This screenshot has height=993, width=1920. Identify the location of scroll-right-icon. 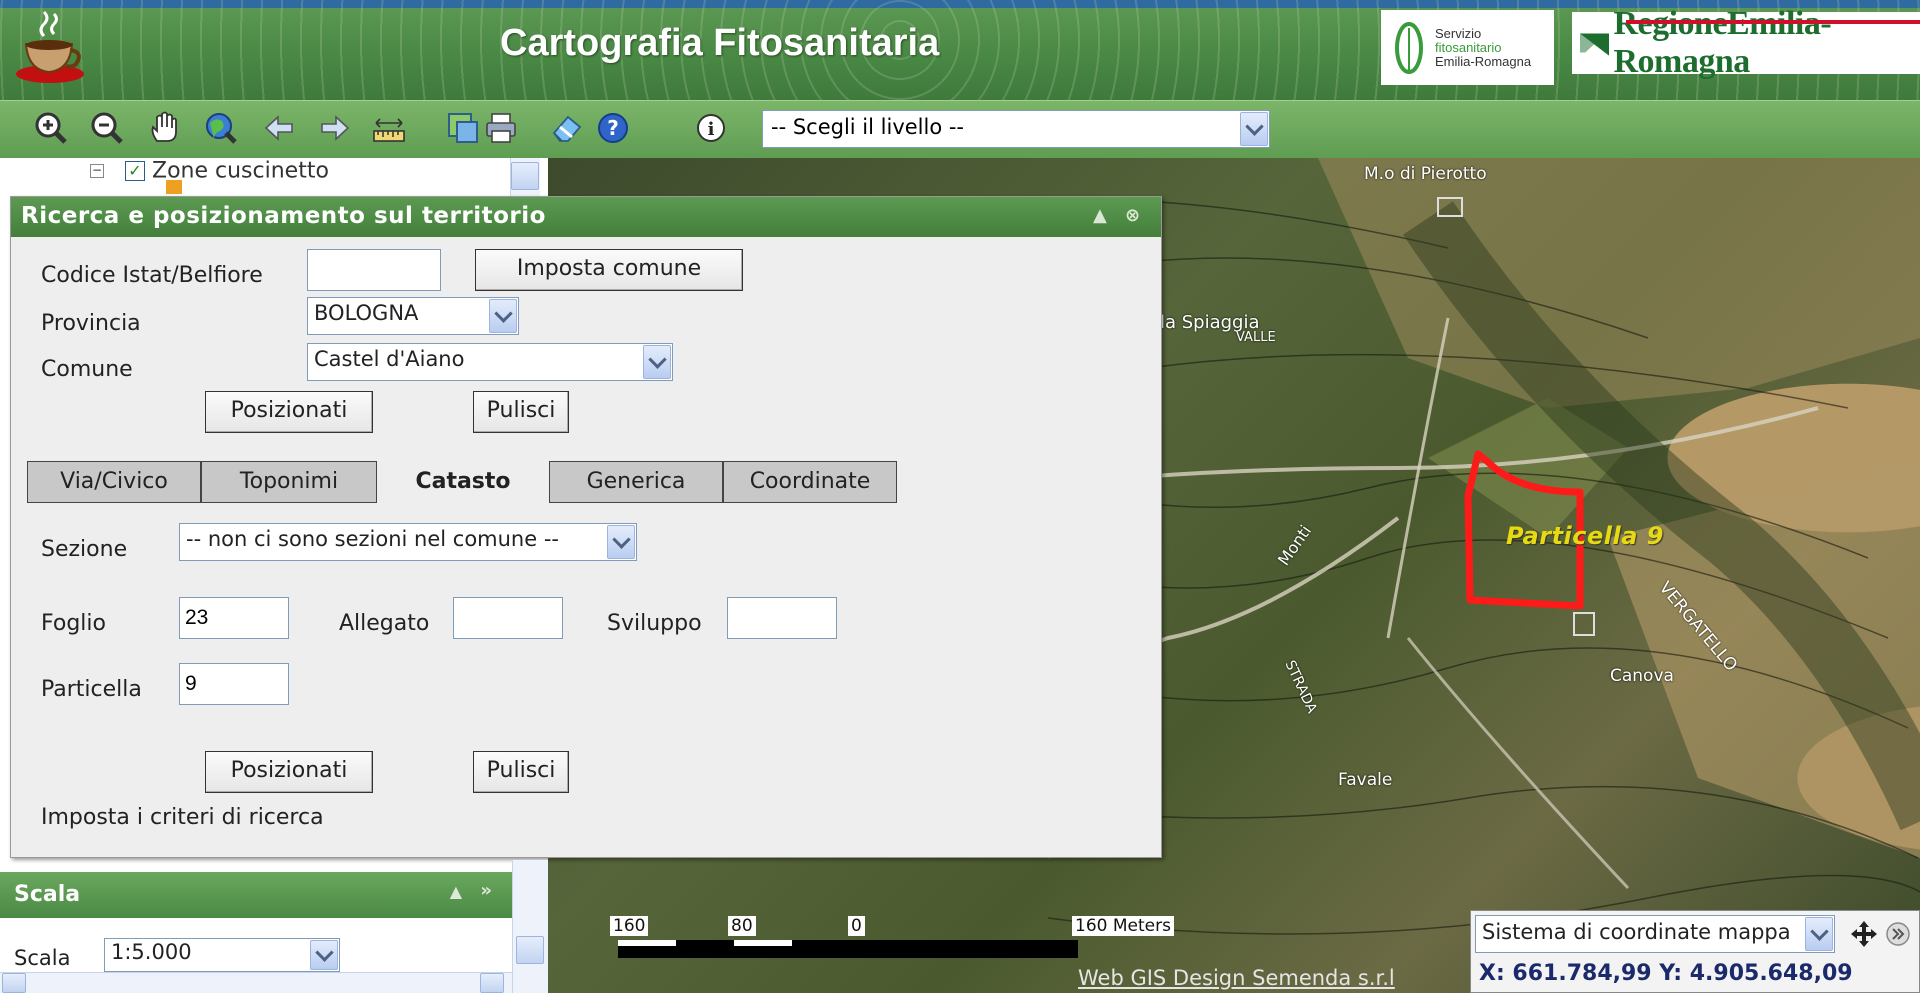
(492, 983).